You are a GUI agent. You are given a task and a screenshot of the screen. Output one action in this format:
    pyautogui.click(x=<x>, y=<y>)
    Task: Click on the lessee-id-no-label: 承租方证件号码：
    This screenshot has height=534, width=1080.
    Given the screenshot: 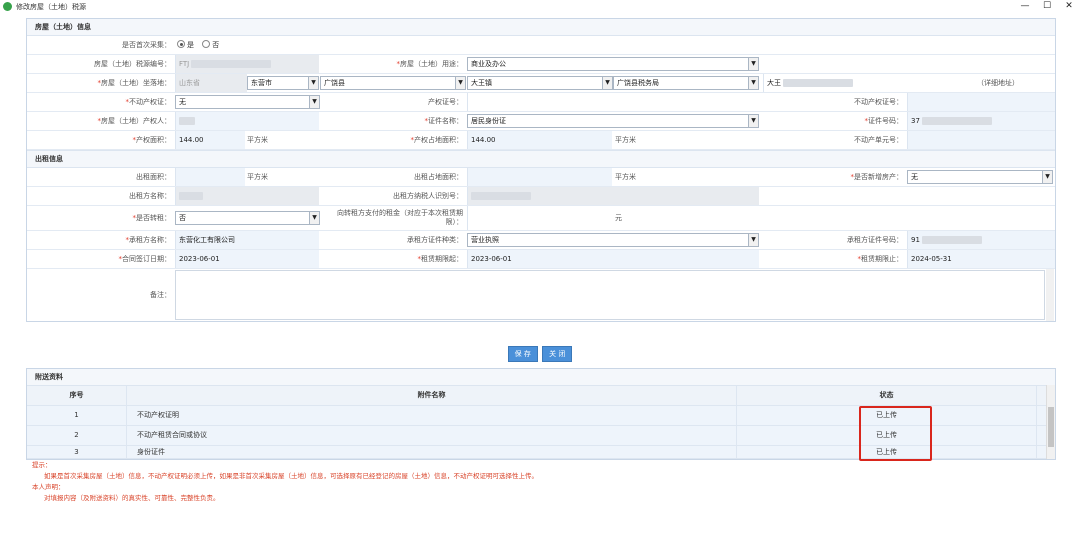 What is the action you would take?
    pyautogui.click(x=875, y=240)
    